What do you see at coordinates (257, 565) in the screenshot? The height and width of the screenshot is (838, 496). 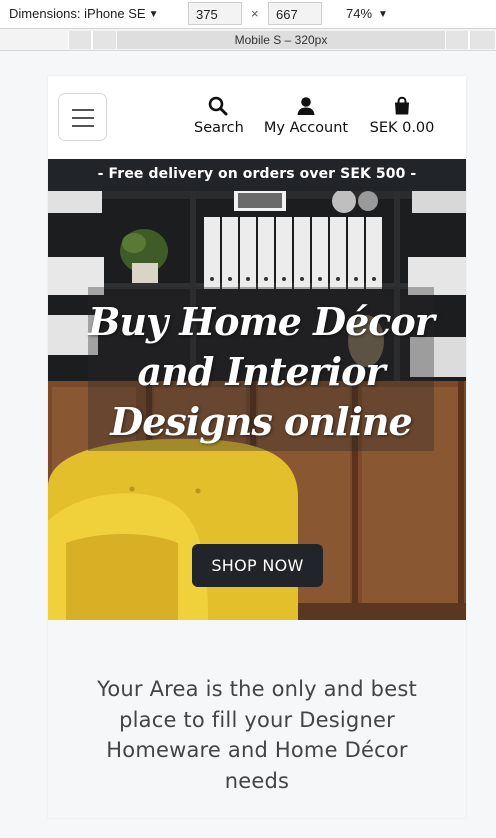 I see `shop-now-button: SHOP NOW` at bounding box center [257, 565].